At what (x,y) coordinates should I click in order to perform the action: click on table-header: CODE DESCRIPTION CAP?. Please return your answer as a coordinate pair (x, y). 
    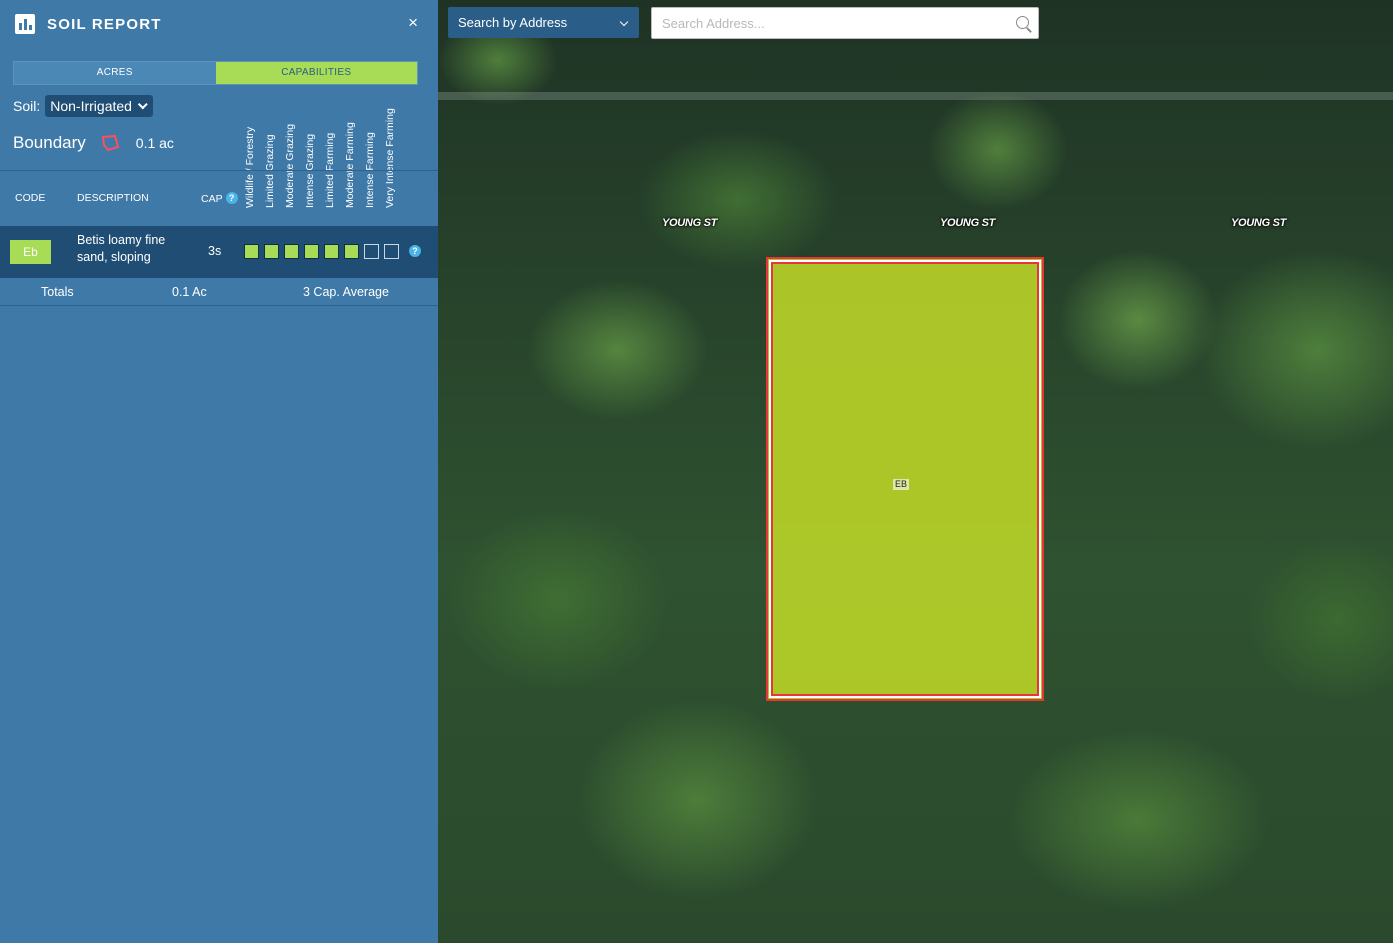
    Looking at the image, I should click on (219, 199).